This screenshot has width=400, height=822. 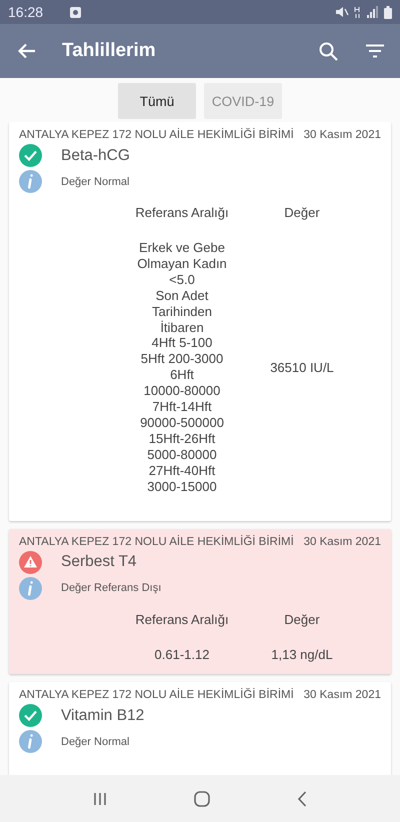 I want to click on result-value: 36510 IU/L, so click(x=302, y=367).